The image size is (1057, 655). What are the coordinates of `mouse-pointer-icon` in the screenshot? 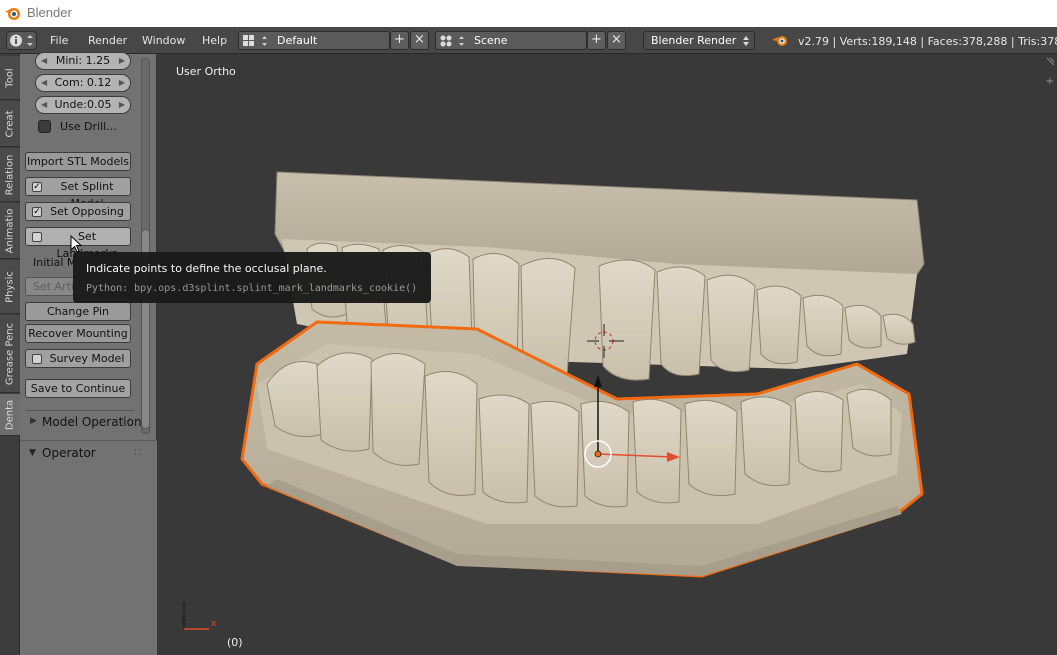 It's located at (76, 244).